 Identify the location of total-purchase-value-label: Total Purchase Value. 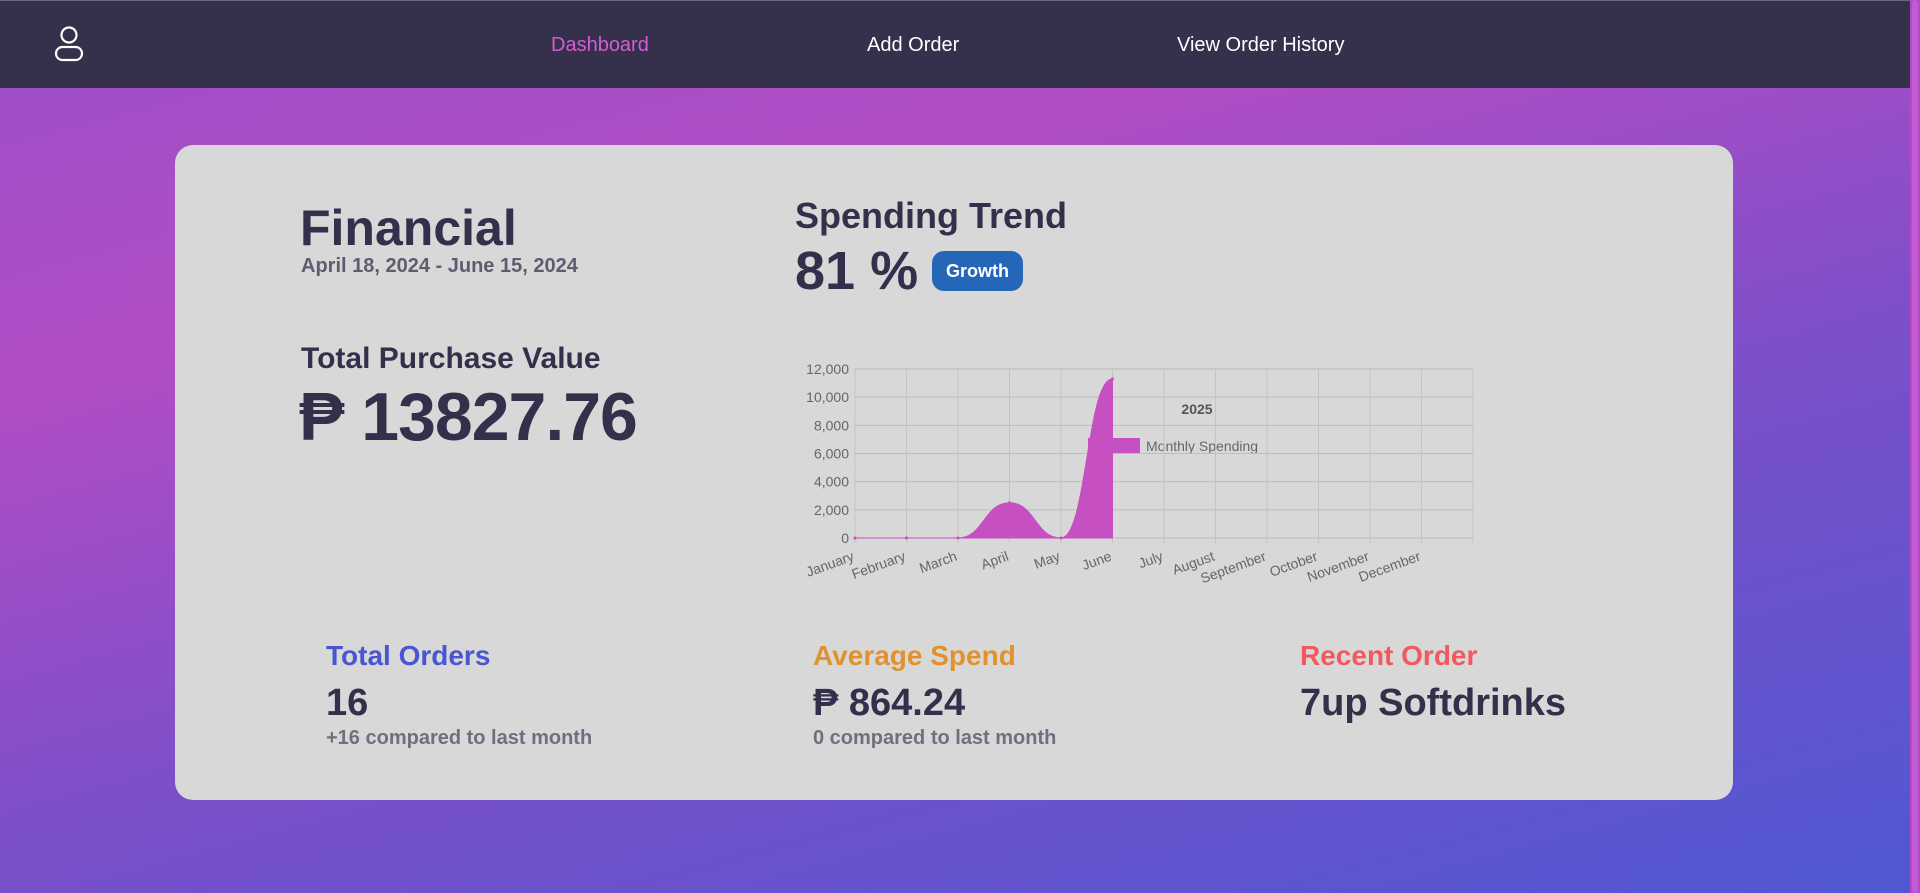
(451, 358).